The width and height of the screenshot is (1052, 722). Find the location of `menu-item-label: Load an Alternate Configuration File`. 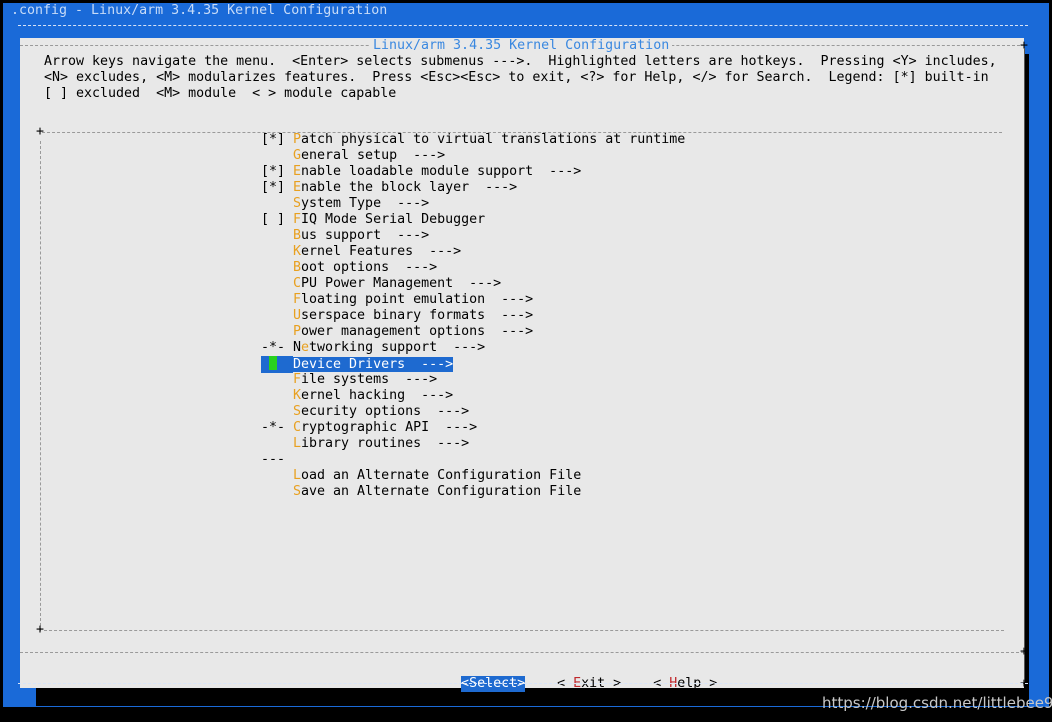

menu-item-label: Load an Alternate Configuration File is located at coordinates (437, 475).